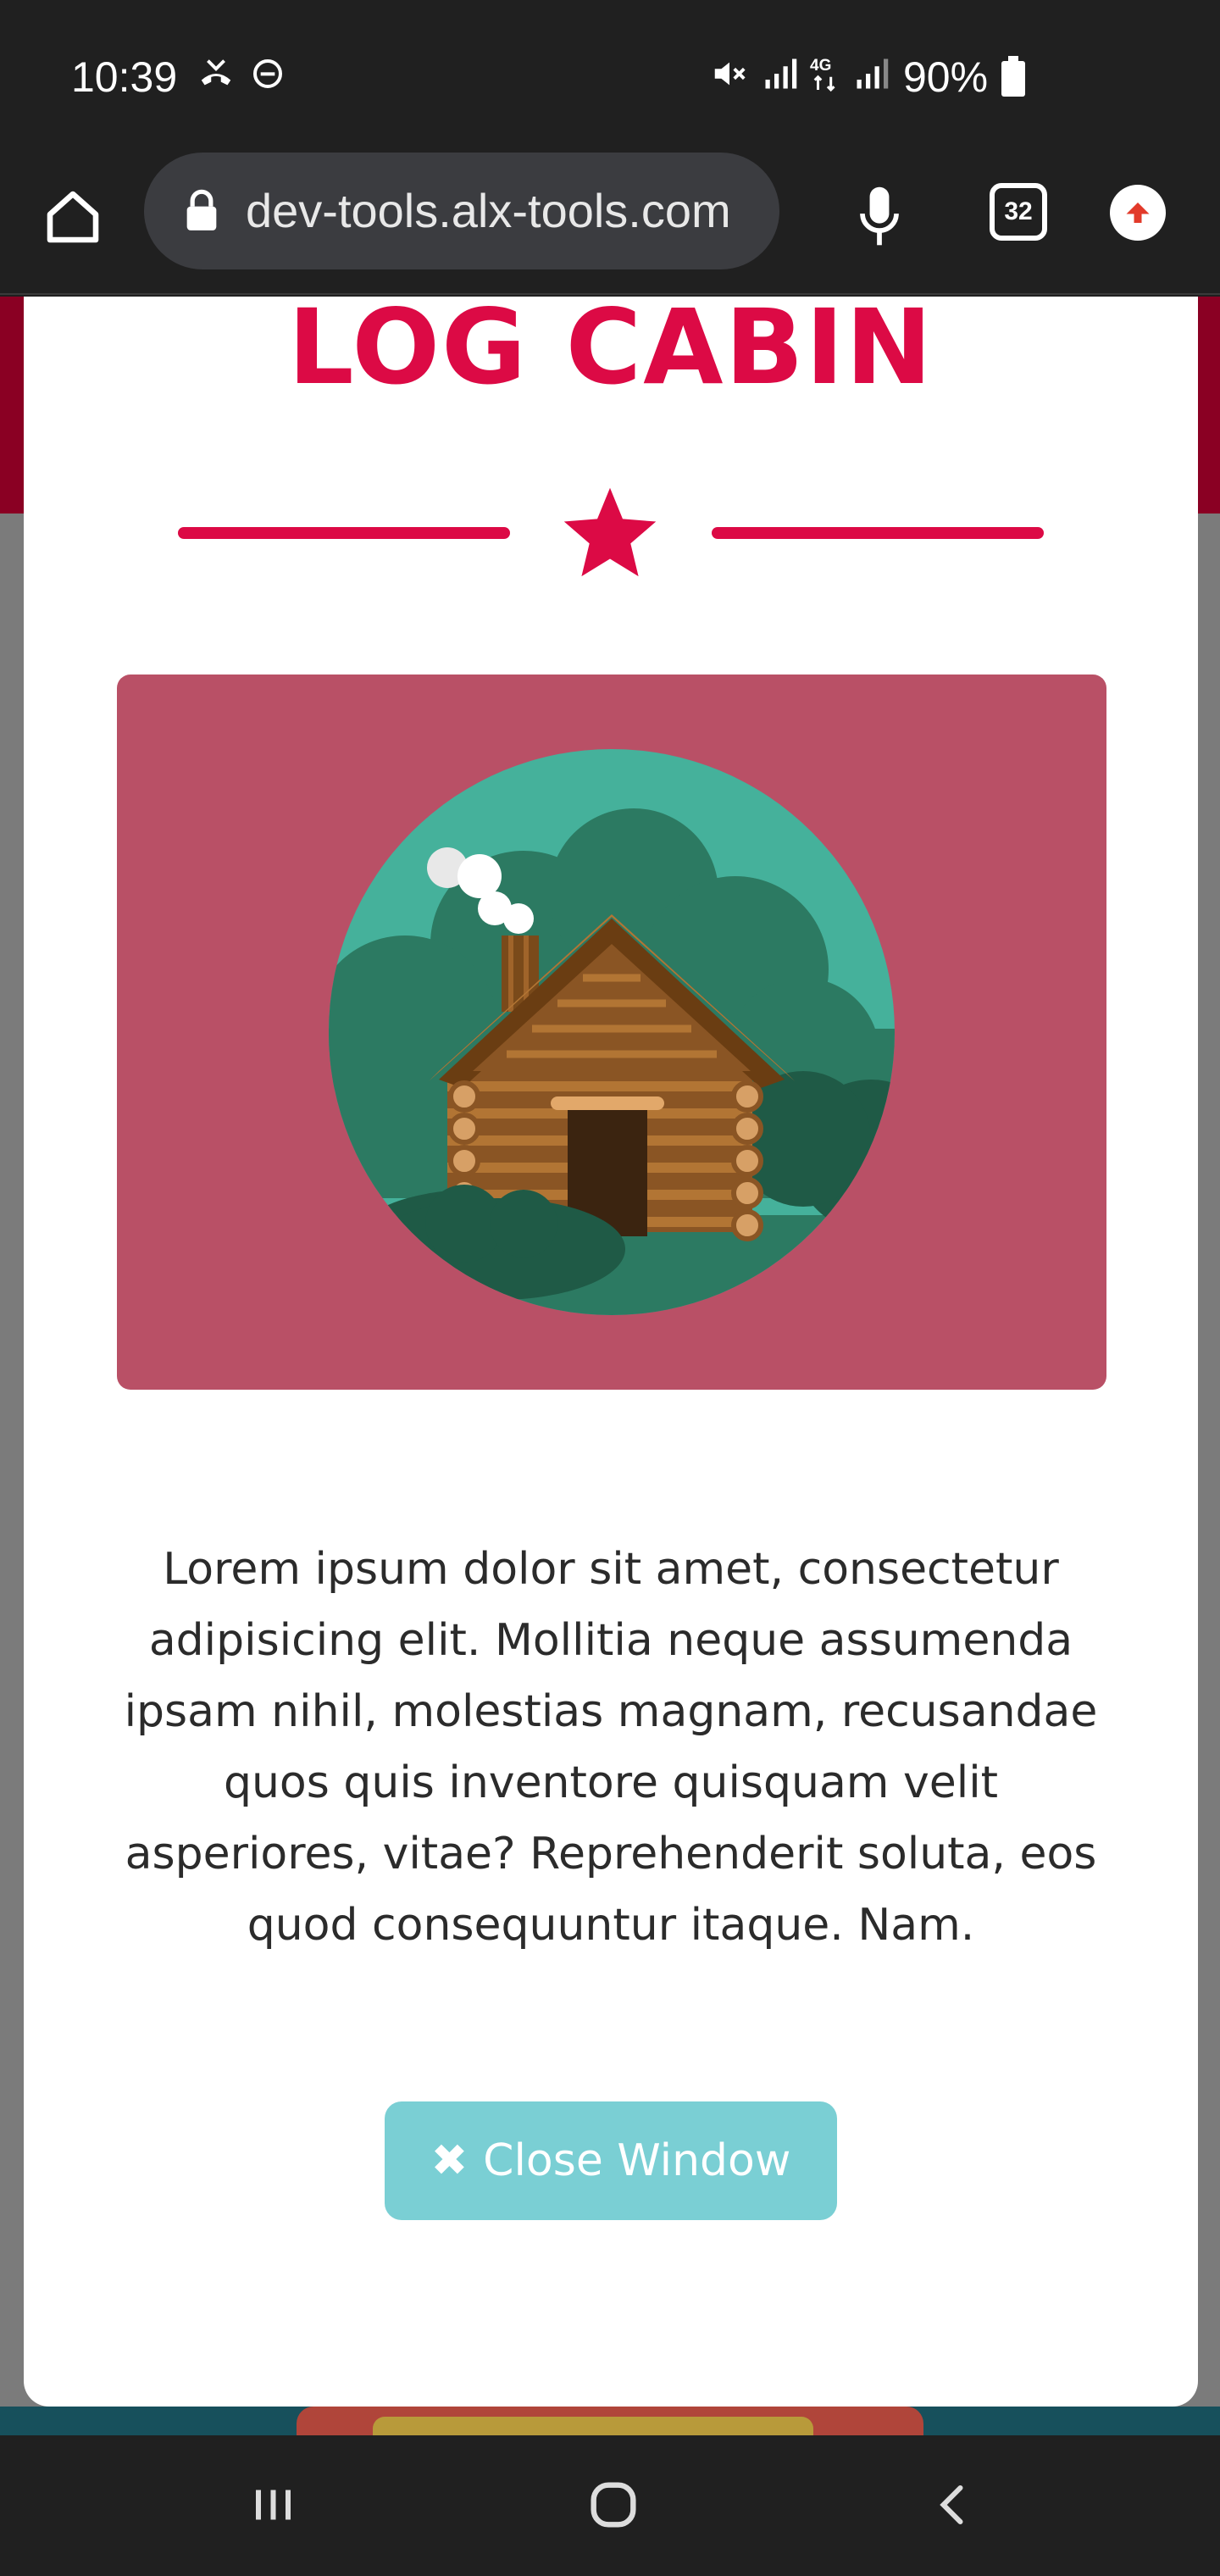 This screenshot has width=1220, height=2576. I want to click on tab-switcher-button: 32, so click(1018, 212).